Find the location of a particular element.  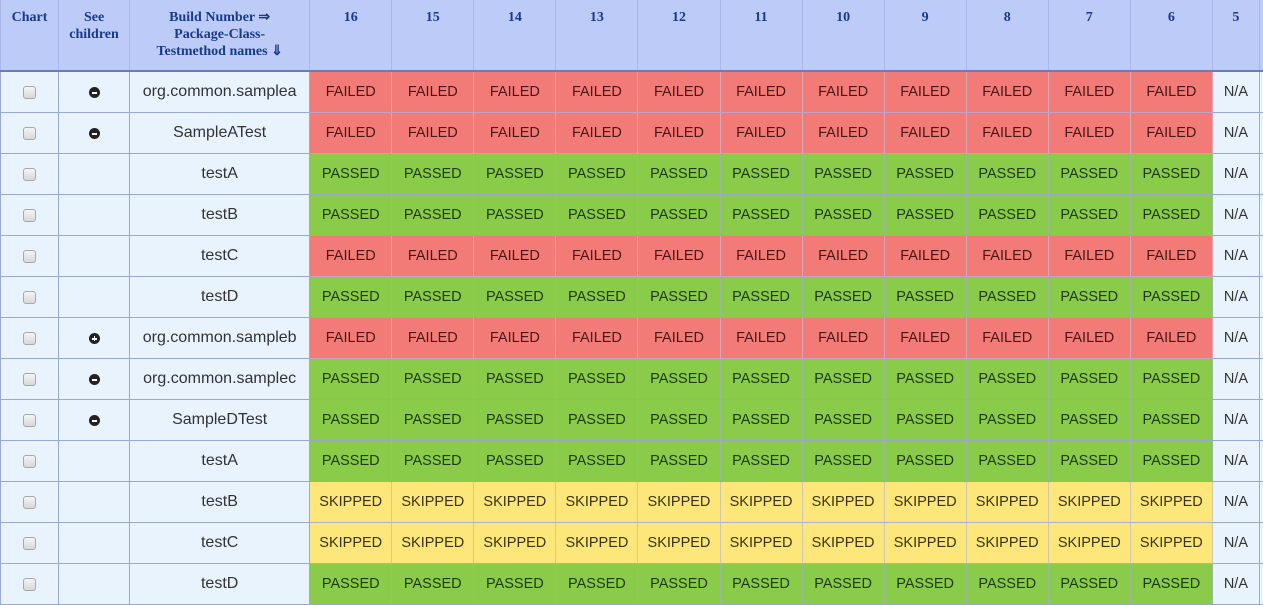

chart-column-header: Chart is located at coordinates (30, 35).